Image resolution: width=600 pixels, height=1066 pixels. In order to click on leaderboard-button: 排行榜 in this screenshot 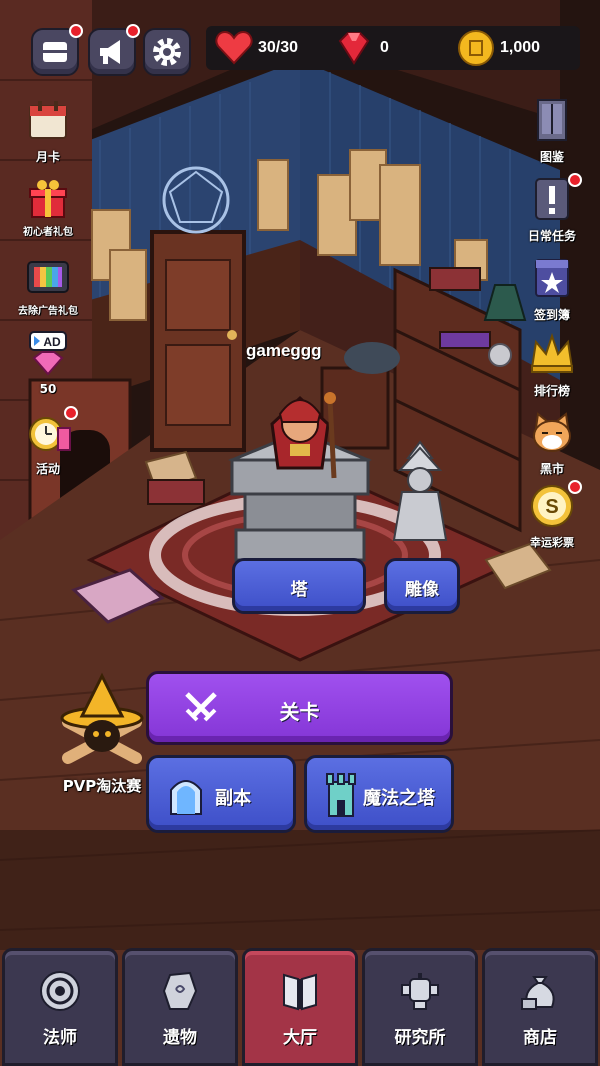, I will do `click(552, 370)`.